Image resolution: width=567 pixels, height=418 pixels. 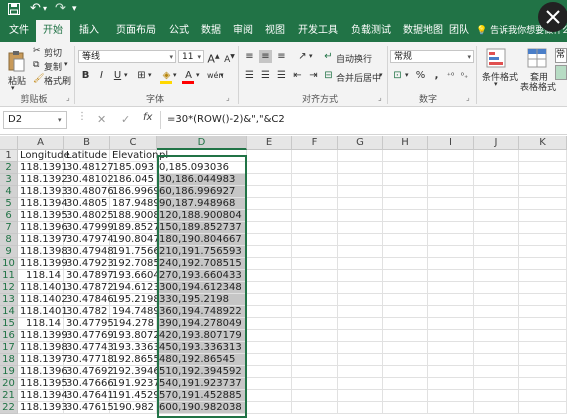 What do you see at coordinates (451, 252) in the screenshot?
I see `cell-i9` at bounding box center [451, 252].